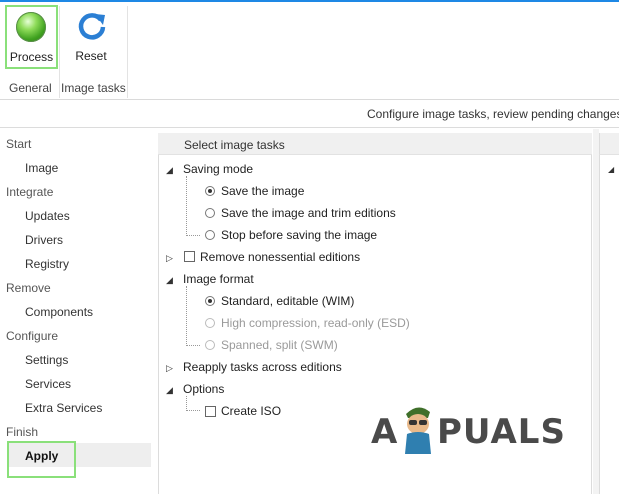  I want to click on nav-category-configure: Configure, so click(32, 336).